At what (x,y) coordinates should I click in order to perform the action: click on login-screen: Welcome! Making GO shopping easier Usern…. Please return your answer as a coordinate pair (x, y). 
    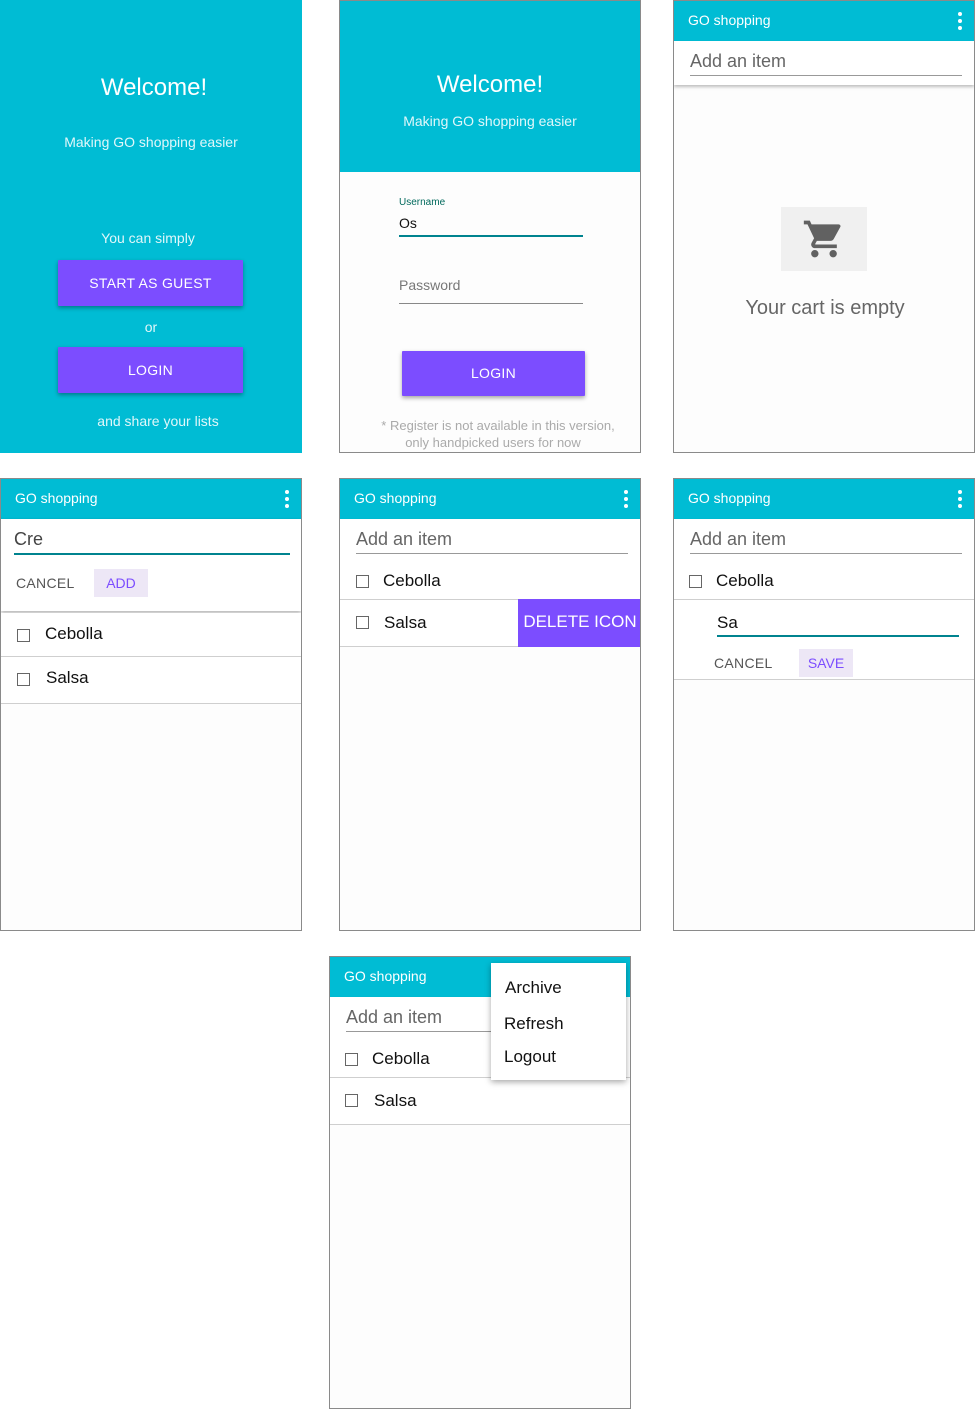
    Looking at the image, I should click on (490, 226).